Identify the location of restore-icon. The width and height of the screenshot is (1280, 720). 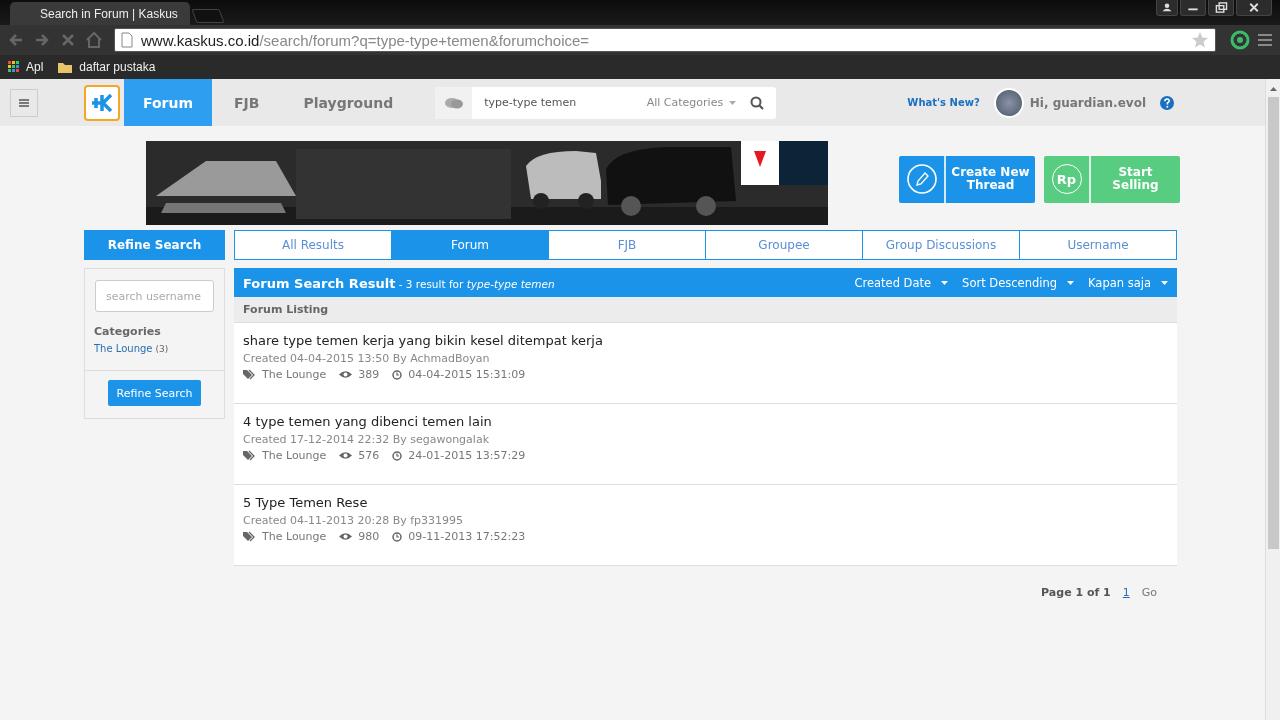
(1221, 8).